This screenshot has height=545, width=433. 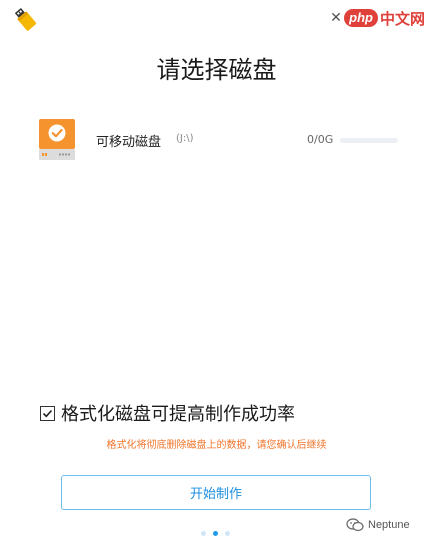 I want to click on watermark-php-badge: php, so click(x=361, y=18).